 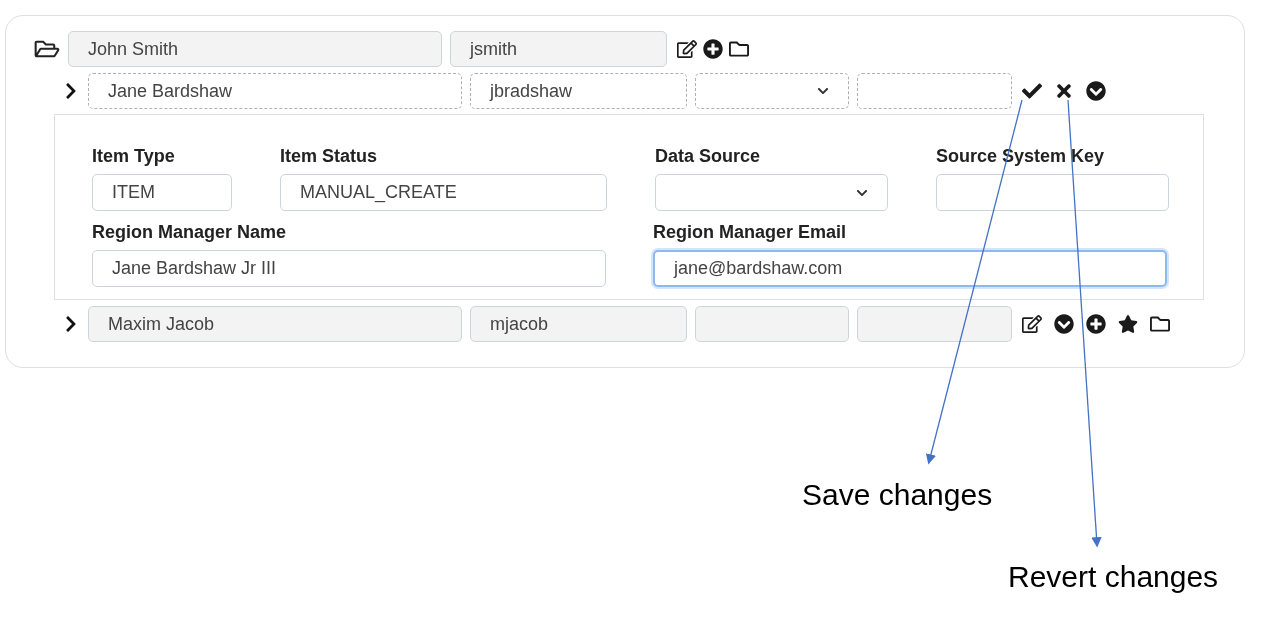 What do you see at coordinates (47, 49) in the screenshot?
I see `folder-open-icon` at bounding box center [47, 49].